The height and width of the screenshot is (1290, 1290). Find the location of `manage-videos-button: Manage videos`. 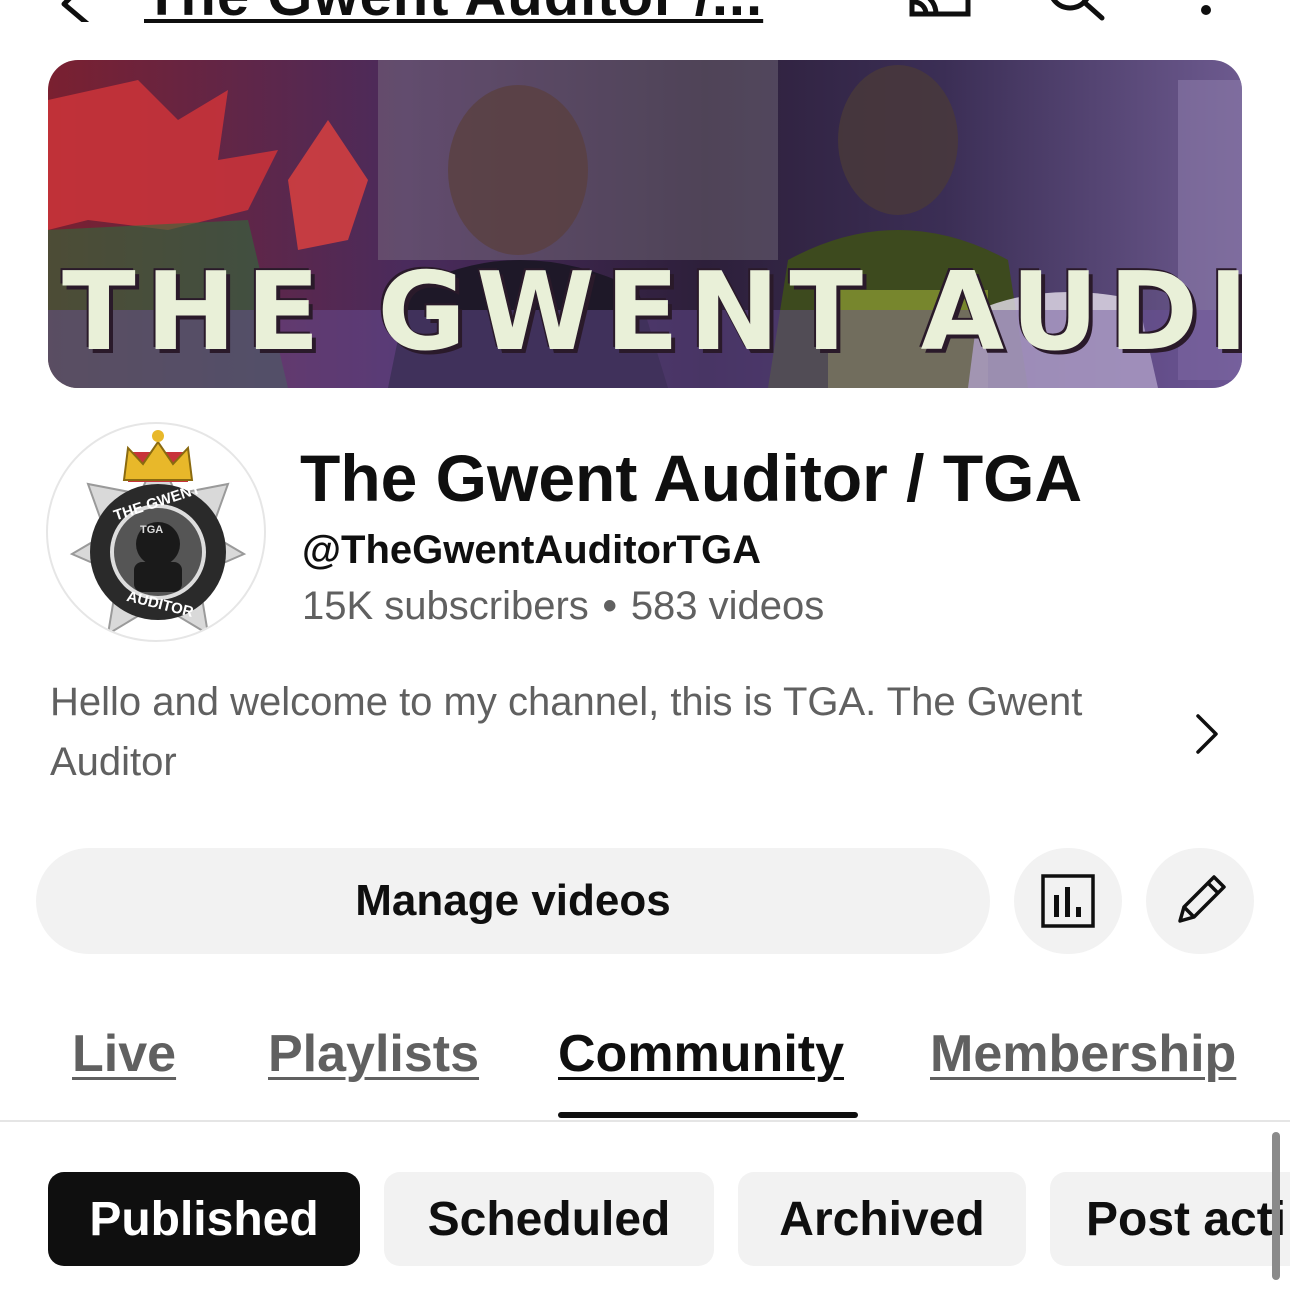

manage-videos-button: Manage videos is located at coordinates (513, 901).